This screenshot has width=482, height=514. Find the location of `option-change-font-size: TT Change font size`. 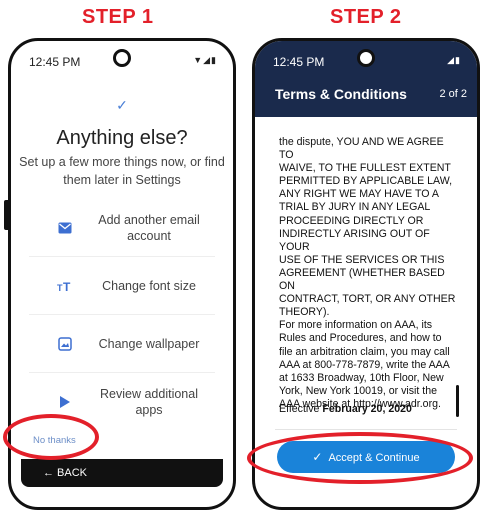

option-change-font-size: TT Change font size is located at coordinates (122, 286).